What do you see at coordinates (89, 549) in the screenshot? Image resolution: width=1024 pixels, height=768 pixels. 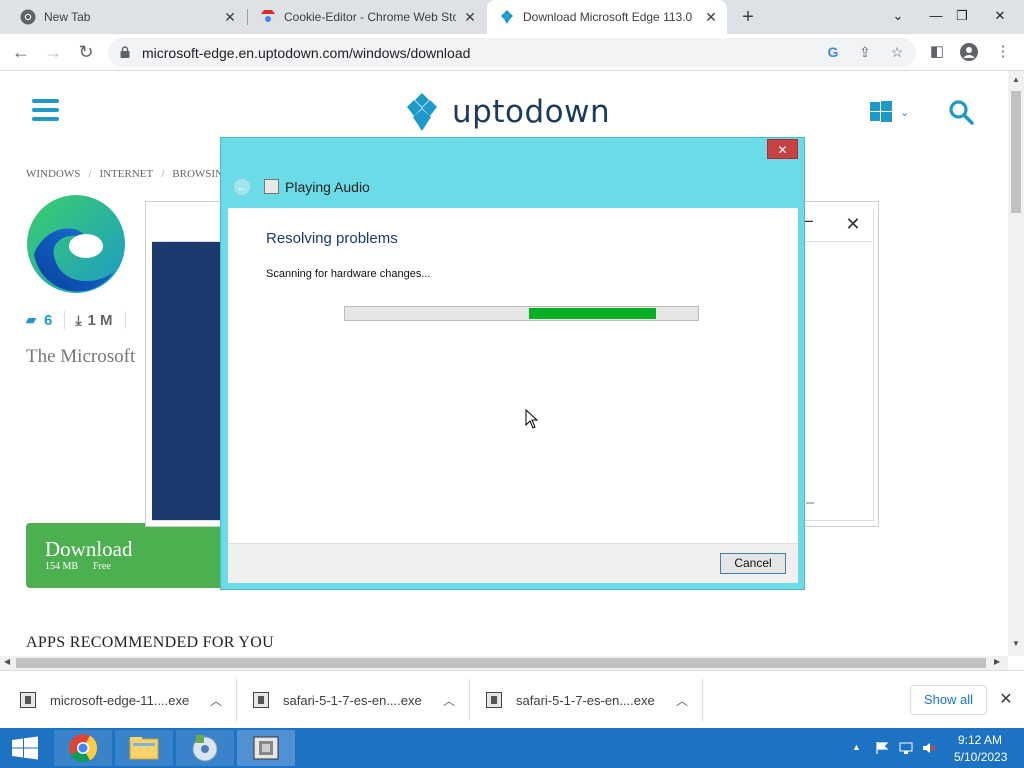 I see `download-label: Download` at bounding box center [89, 549].